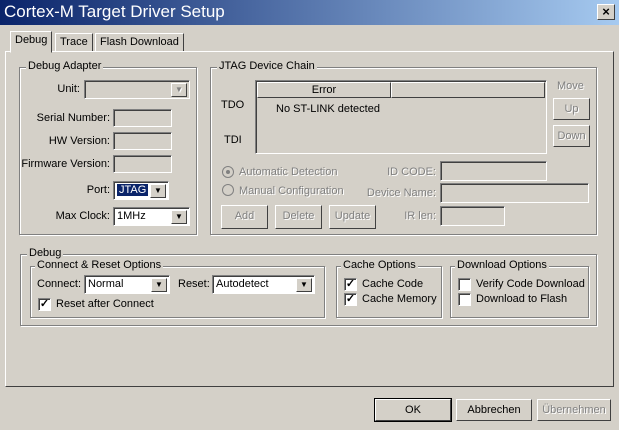 This screenshot has height=430, width=619. Describe the element at coordinates (127, 284) in the screenshot. I see `connect-select: Normal ▼` at that location.